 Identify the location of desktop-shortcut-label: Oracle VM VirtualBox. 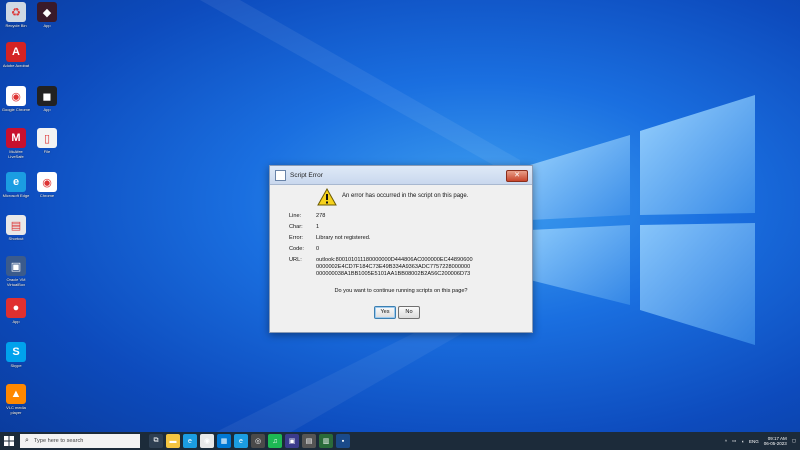
(16, 282).